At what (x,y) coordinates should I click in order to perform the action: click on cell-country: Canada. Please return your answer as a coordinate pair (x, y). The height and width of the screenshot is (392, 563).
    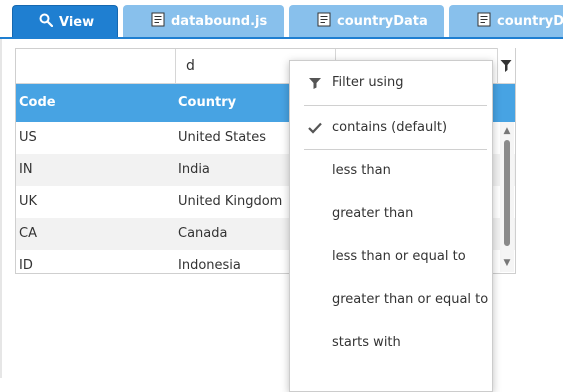
    Looking at the image, I should click on (203, 233).